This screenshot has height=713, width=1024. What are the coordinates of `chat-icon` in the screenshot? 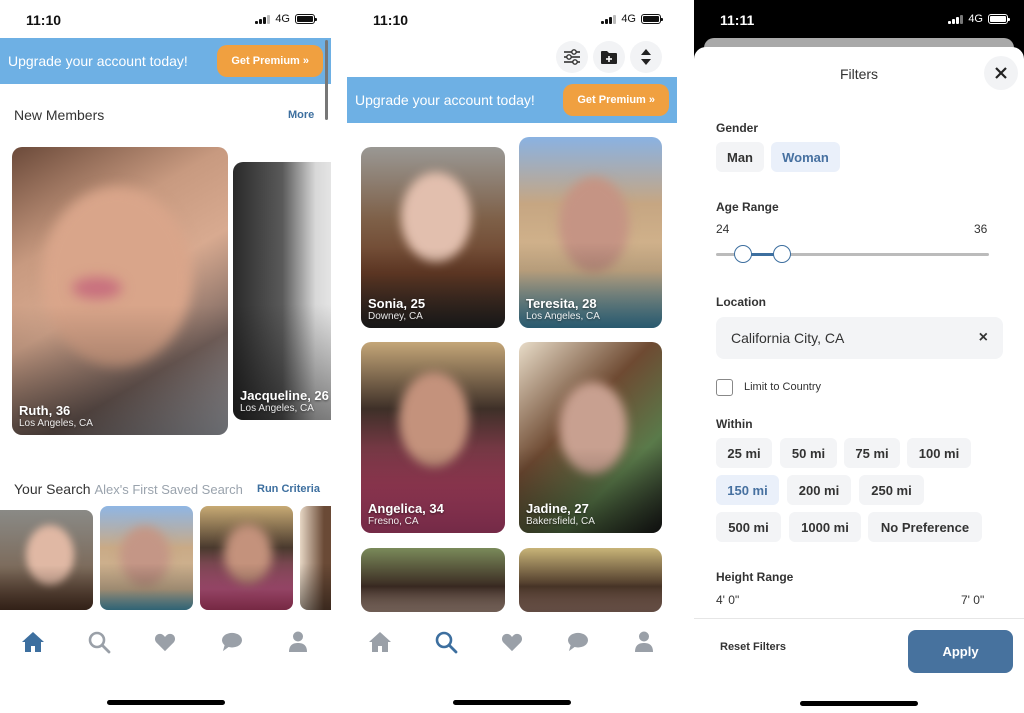 It's located at (578, 642).